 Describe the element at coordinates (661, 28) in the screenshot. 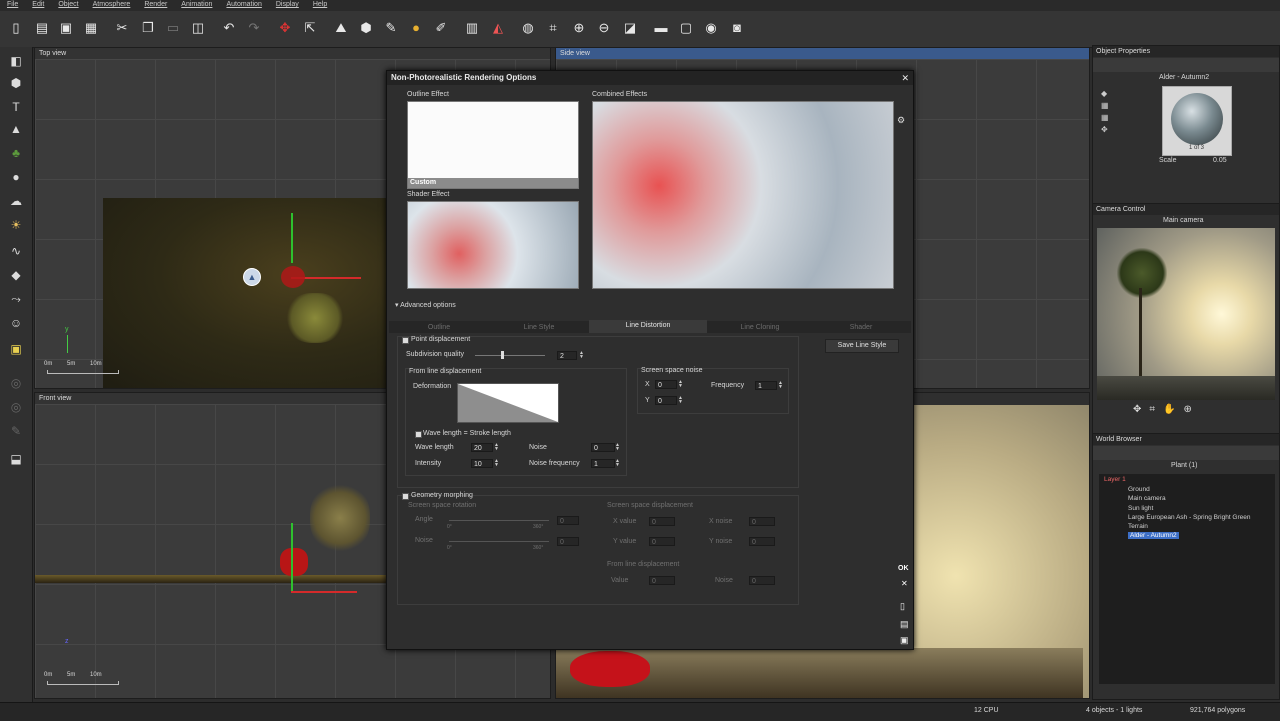

I see `camera-view-icon: ▬` at that location.